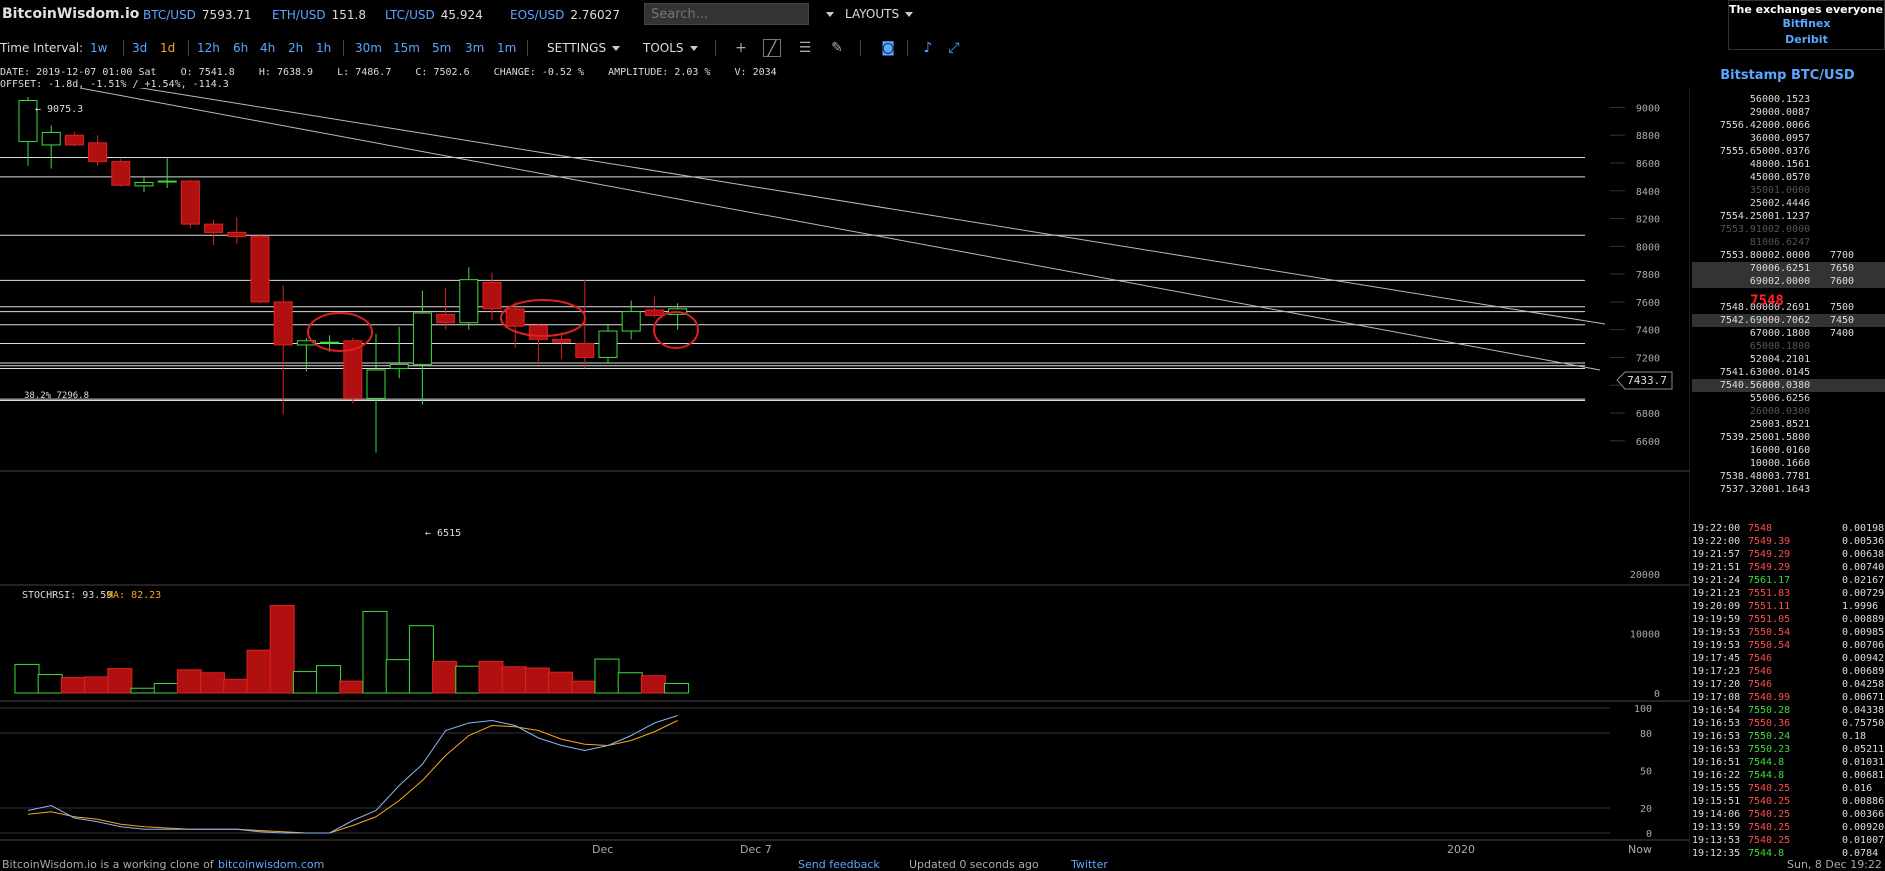  What do you see at coordinates (1089, 864) in the screenshot?
I see `twitter-link: Twitter` at bounding box center [1089, 864].